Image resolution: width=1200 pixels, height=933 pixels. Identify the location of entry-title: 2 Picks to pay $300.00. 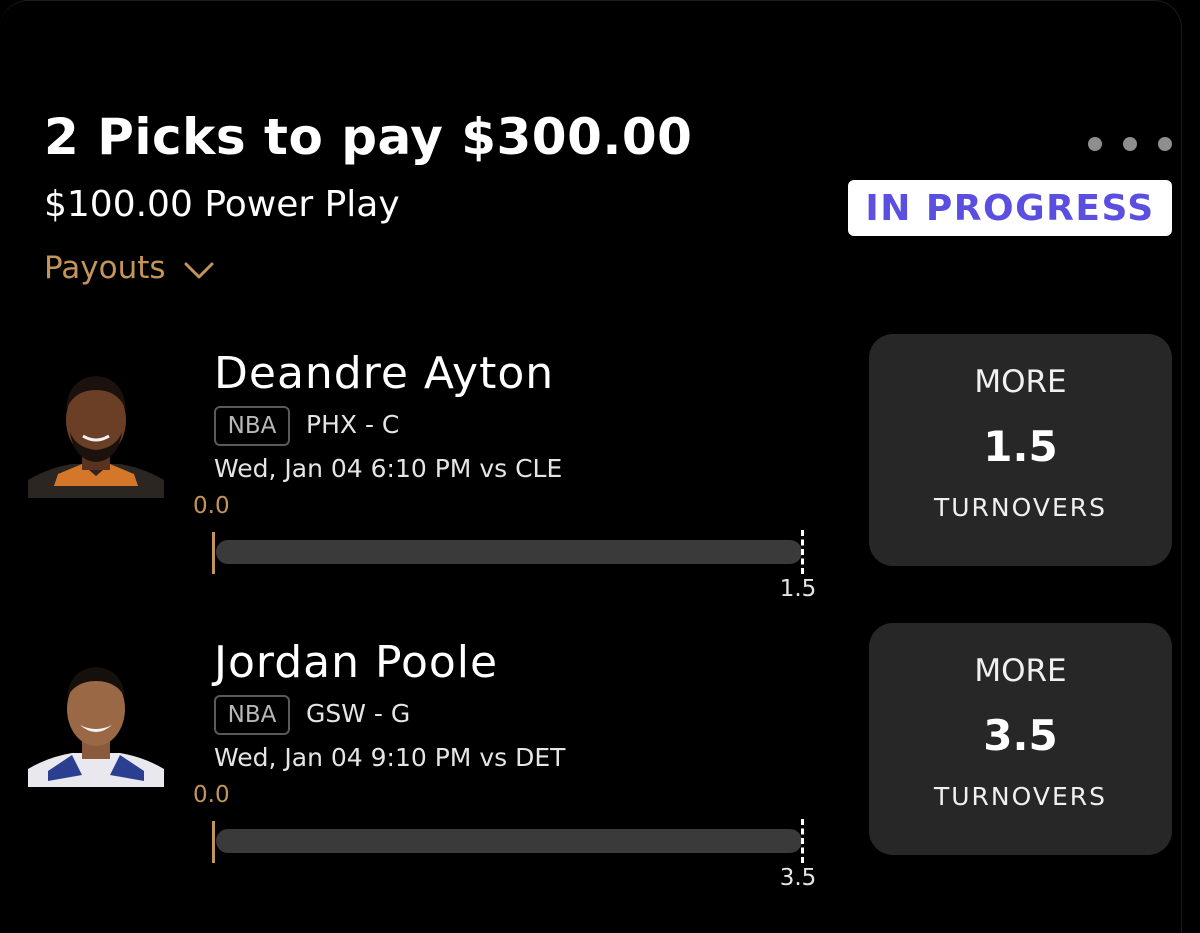
(368, 137).